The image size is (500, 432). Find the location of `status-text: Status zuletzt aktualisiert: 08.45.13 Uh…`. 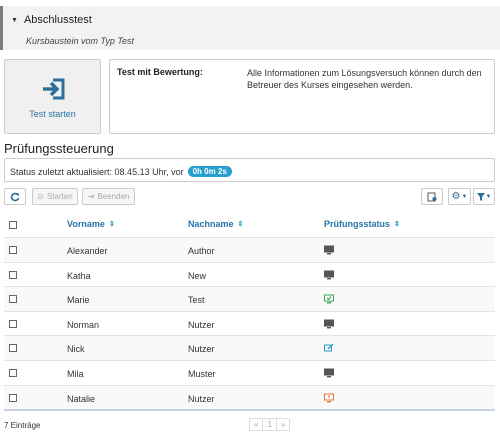

status-text: Status zuletzt aktualisiert: 08.45.13 Uh… is located at coordinates (97, 171).